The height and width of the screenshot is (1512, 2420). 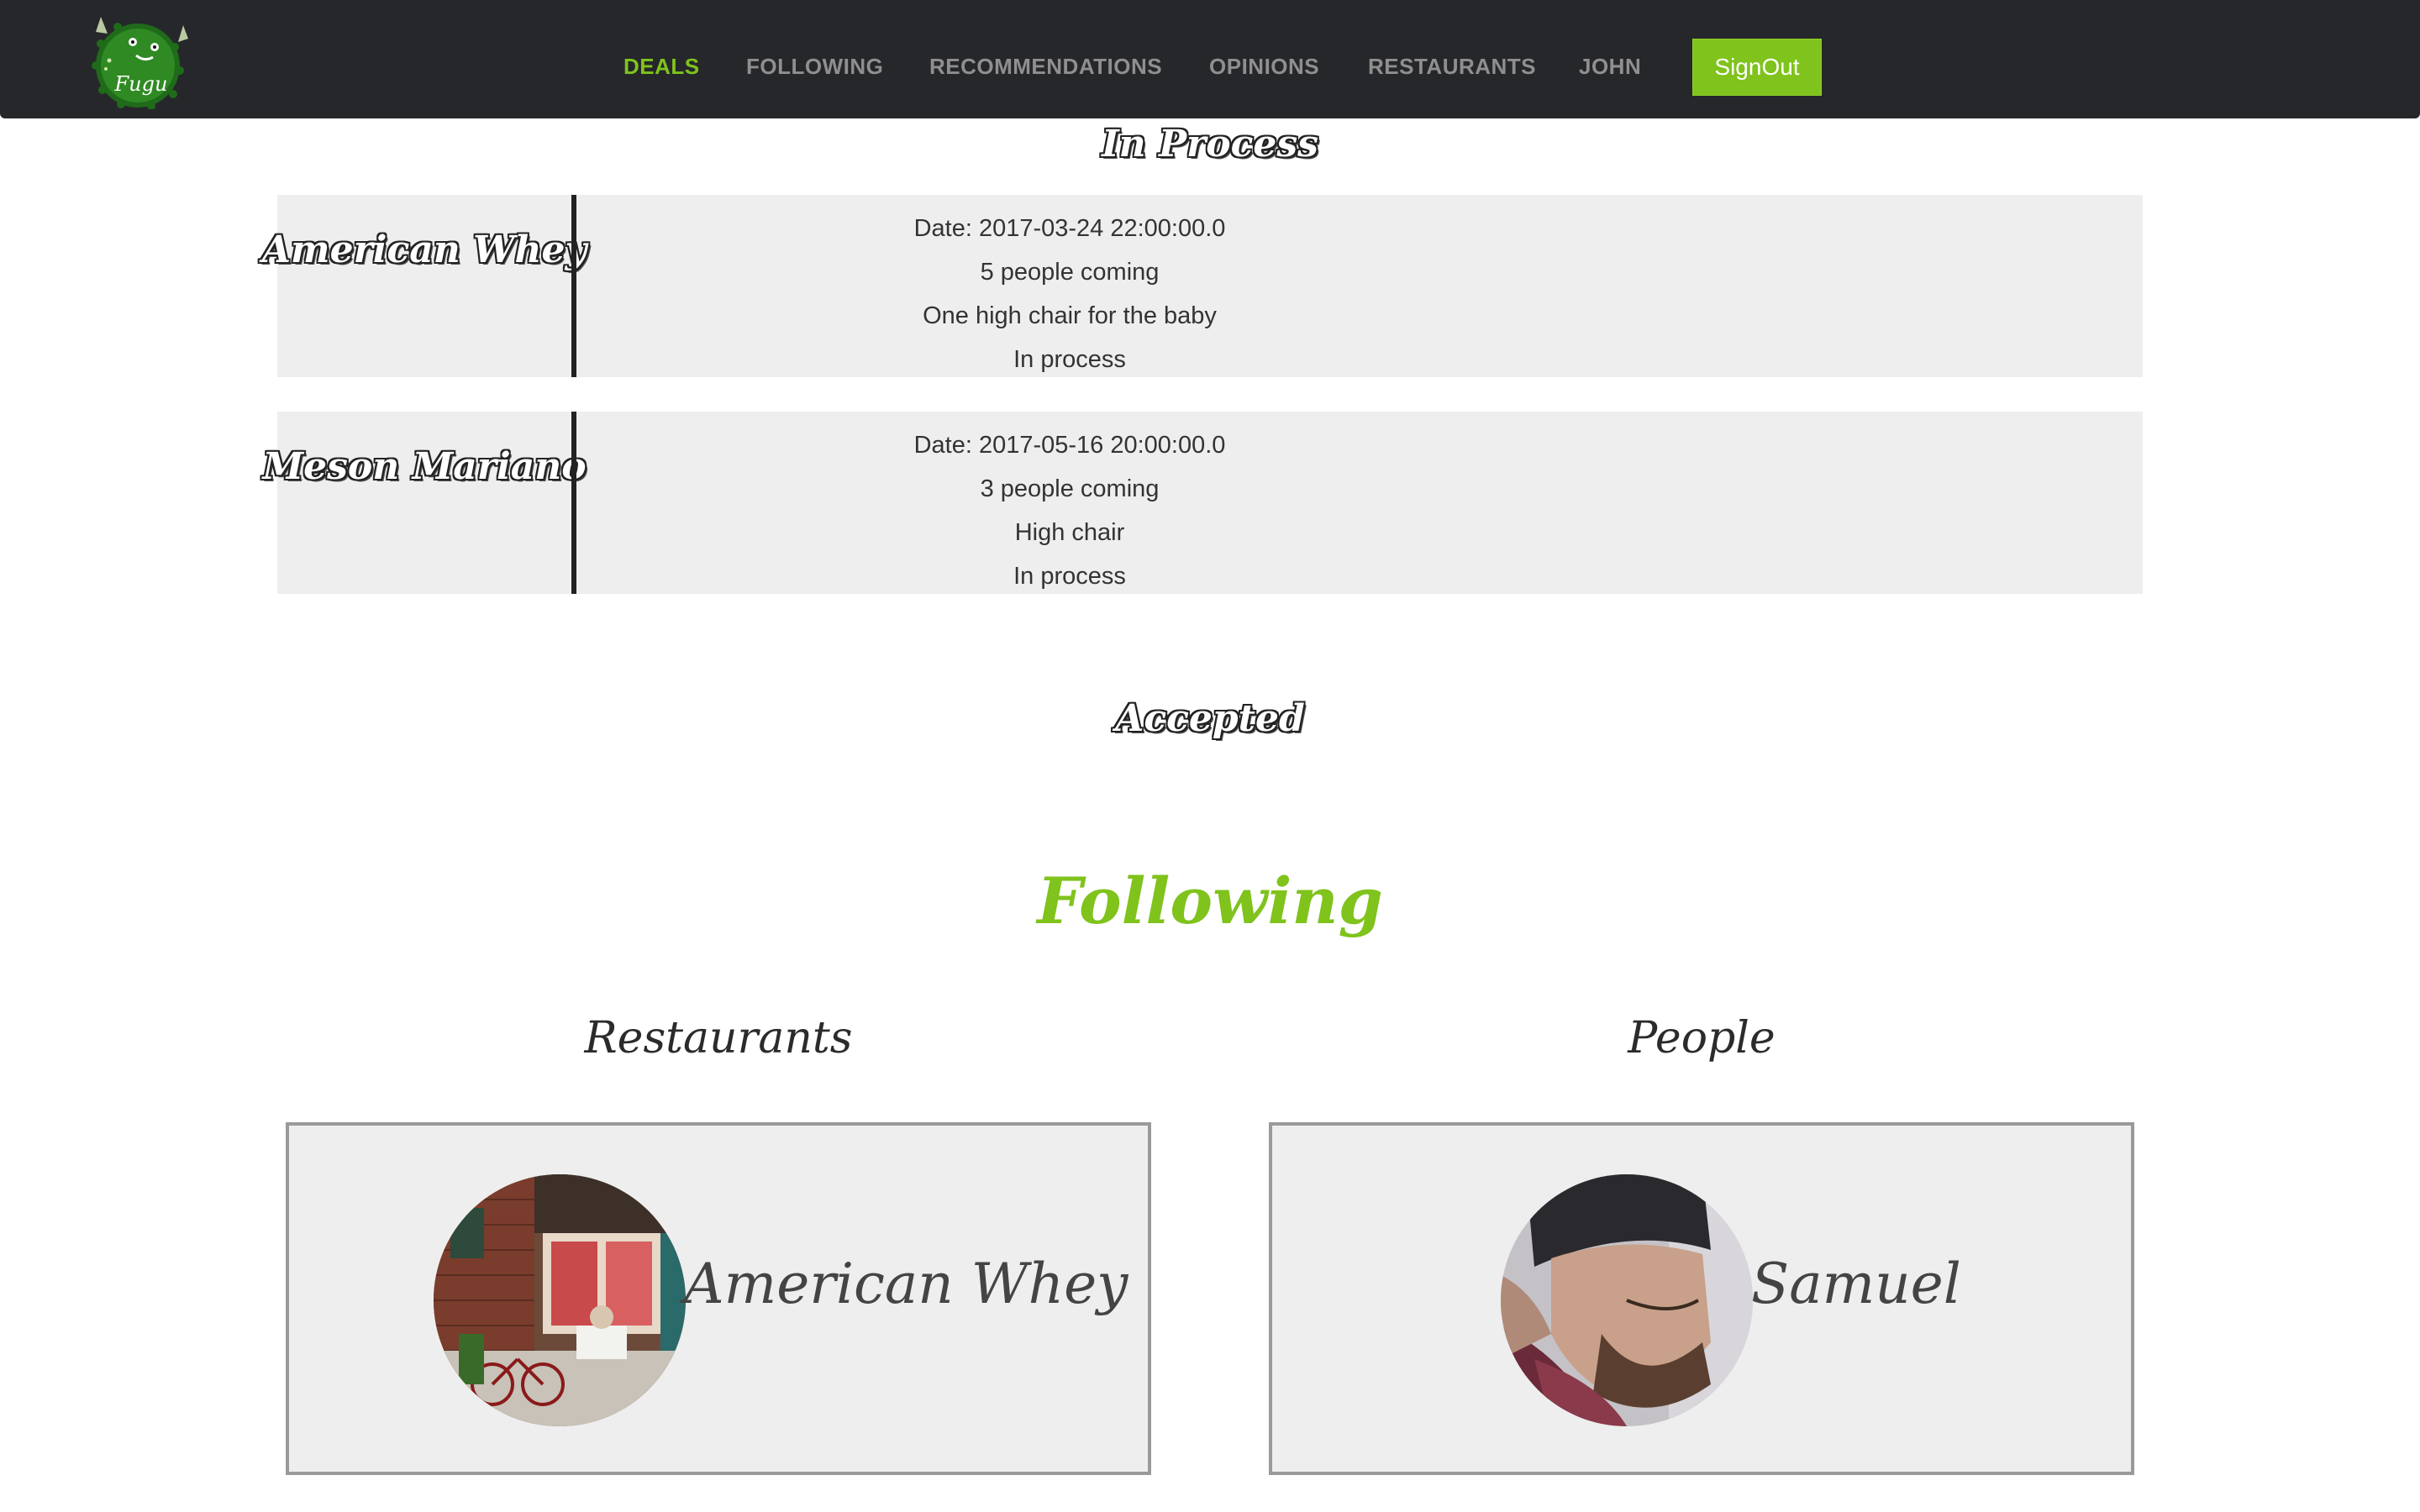 What do you see at coordinates (1070, 532) in the screenshot?
I see `deal-note: High chair` at bounding box center [1070, 532].